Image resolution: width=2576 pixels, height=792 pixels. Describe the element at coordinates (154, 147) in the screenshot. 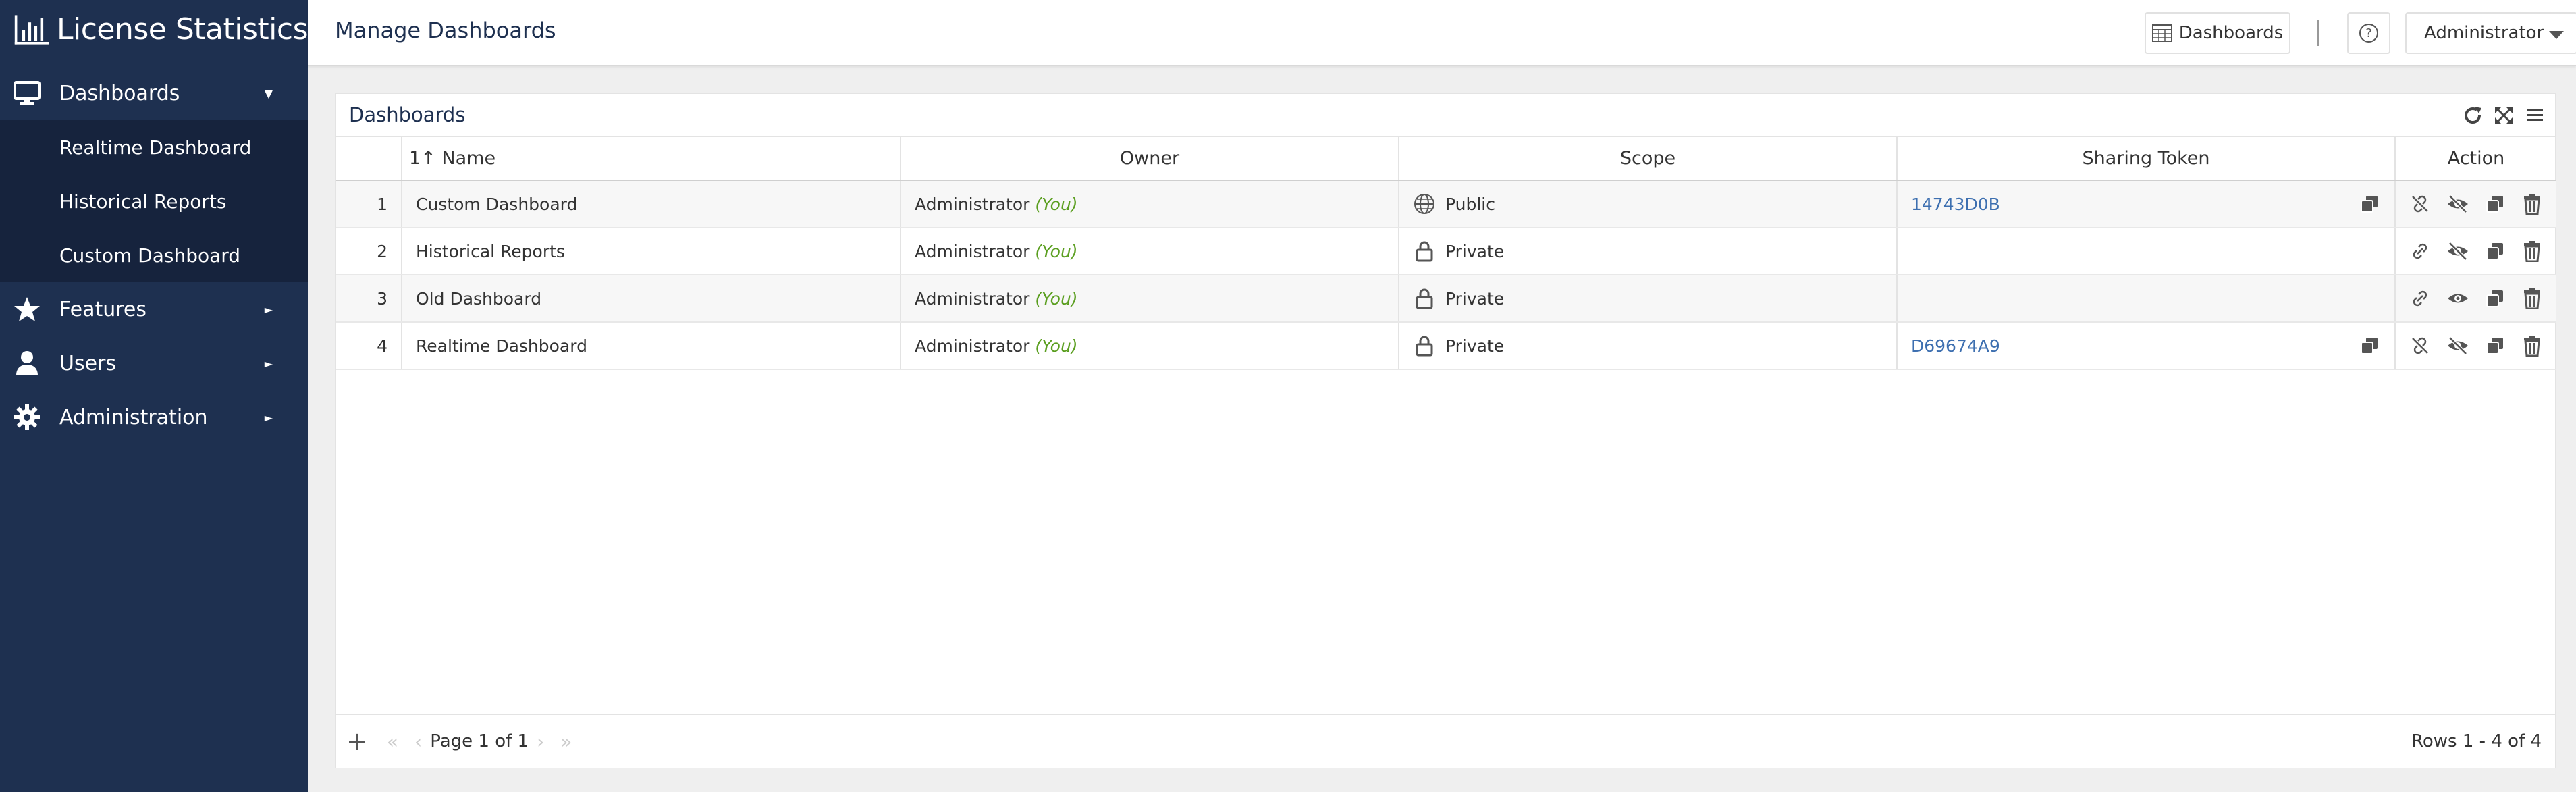

I see `submenu-item-realtime-dashboard: Realtime Dashboard` at that location.